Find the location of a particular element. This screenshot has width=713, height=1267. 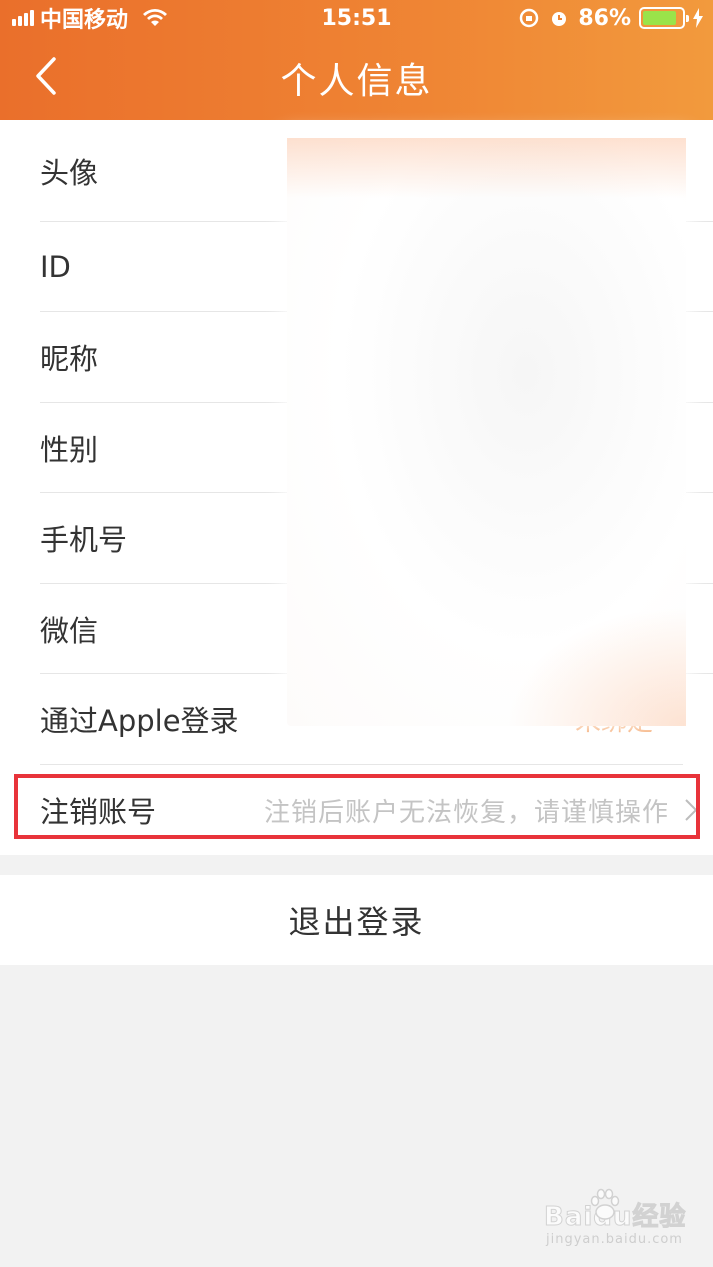

status-left: 中国移动 is located at coordinates (90, 18).